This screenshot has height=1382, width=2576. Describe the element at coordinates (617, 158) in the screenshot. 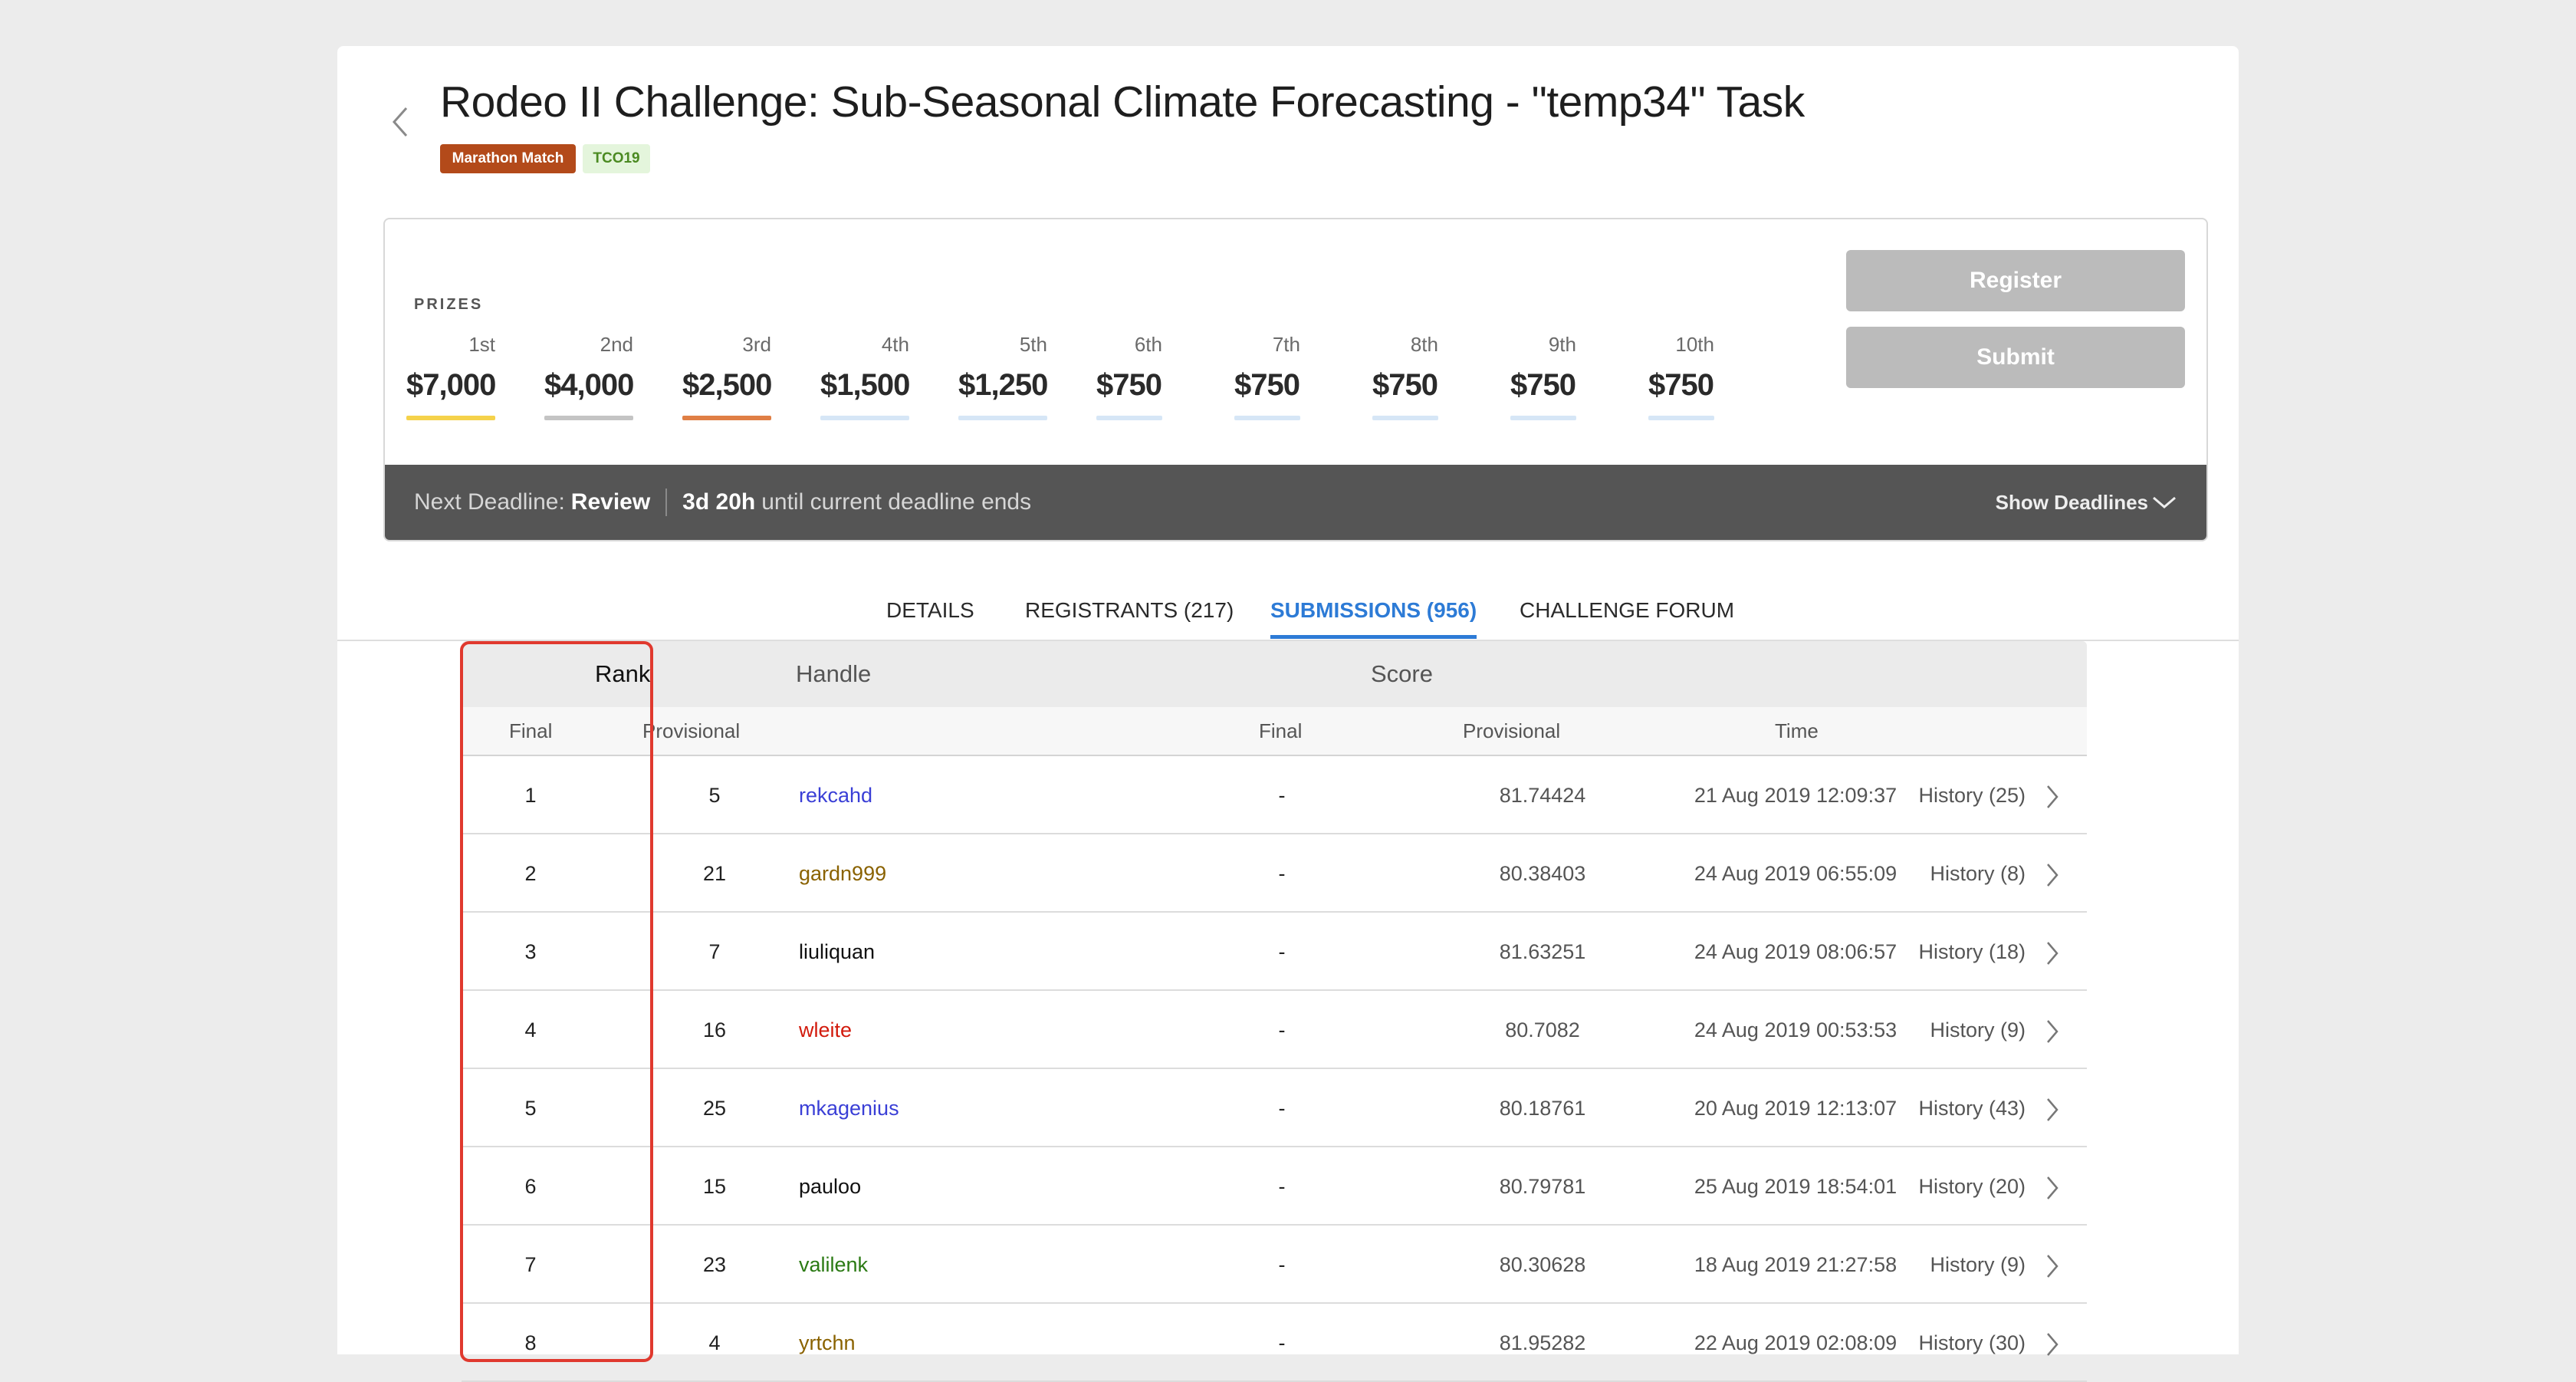

I see `event-tag: TCO19` at that location.